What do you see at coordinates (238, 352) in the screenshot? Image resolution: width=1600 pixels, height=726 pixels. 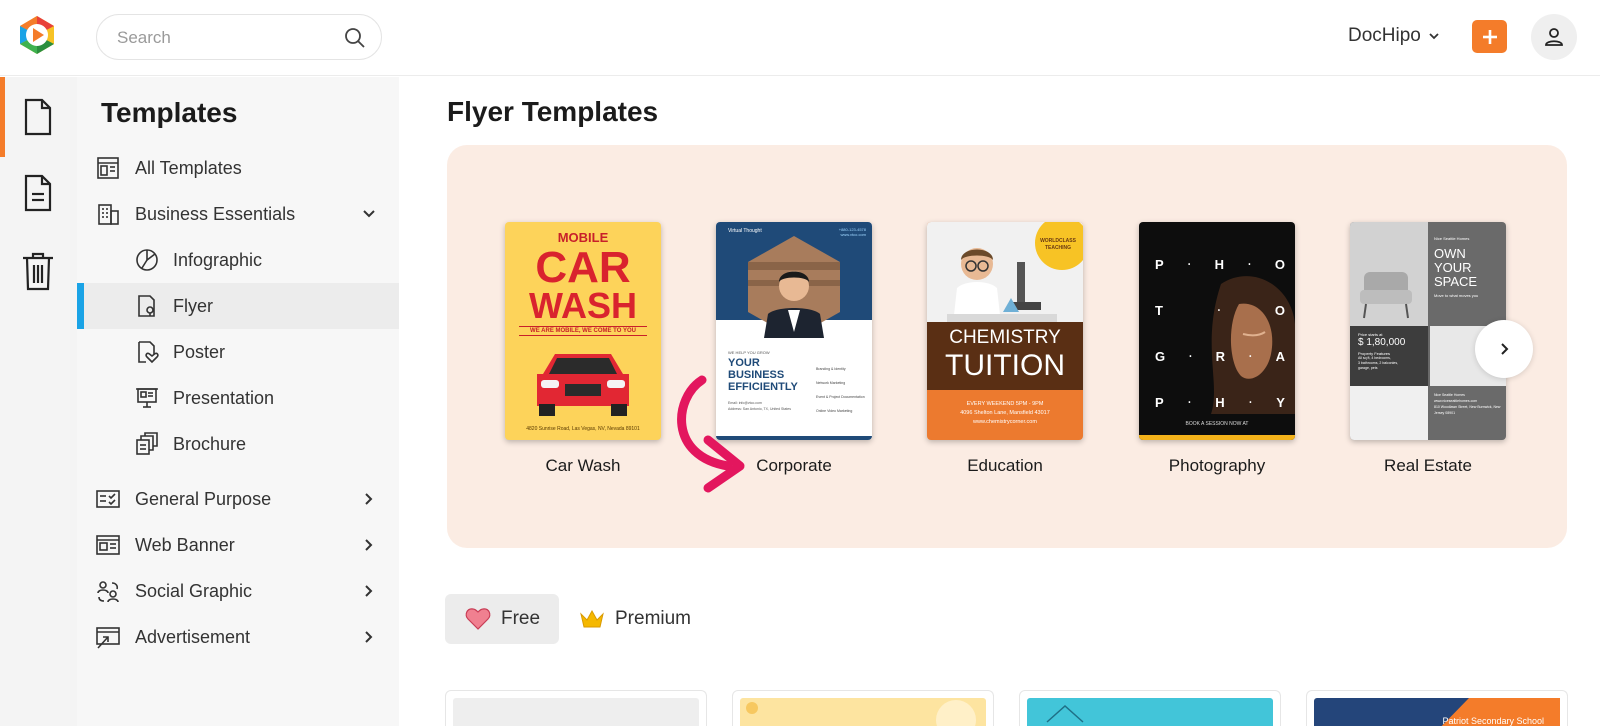 I see `sidebar-item-poster: Poster` at bounding box center [238, 352].